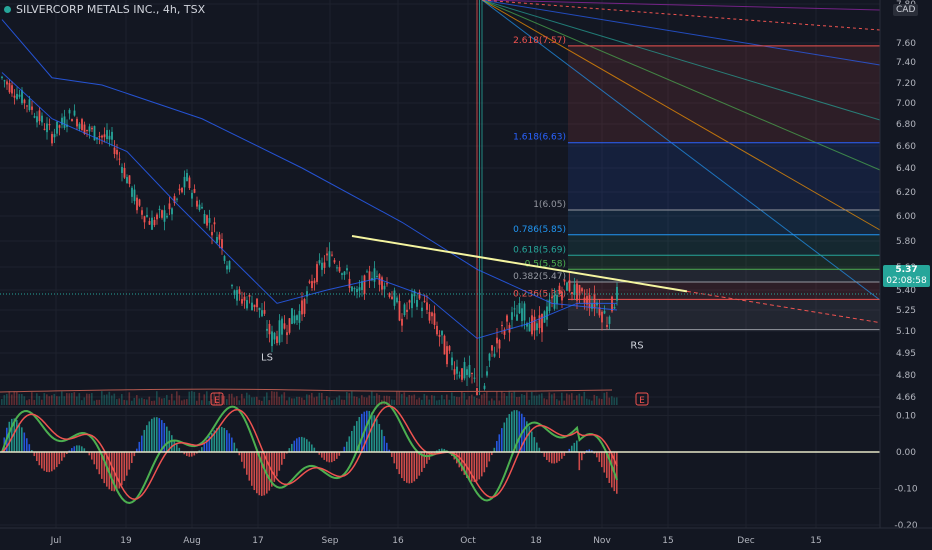  What do you see at coordinates (906, 417) in the screenshot?
I see `osc-tick-label: 0.10` at bounding box center [906, 417].